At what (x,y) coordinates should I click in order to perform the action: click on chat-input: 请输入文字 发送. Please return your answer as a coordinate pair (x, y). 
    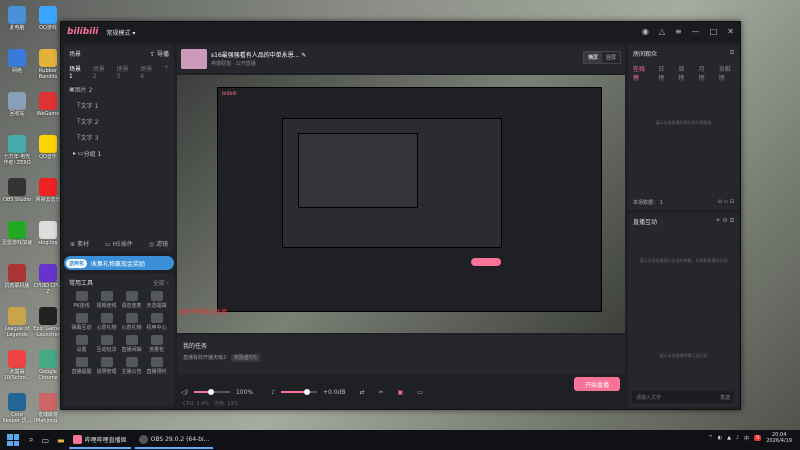
    Looking at the image, I should click on (683, 397).